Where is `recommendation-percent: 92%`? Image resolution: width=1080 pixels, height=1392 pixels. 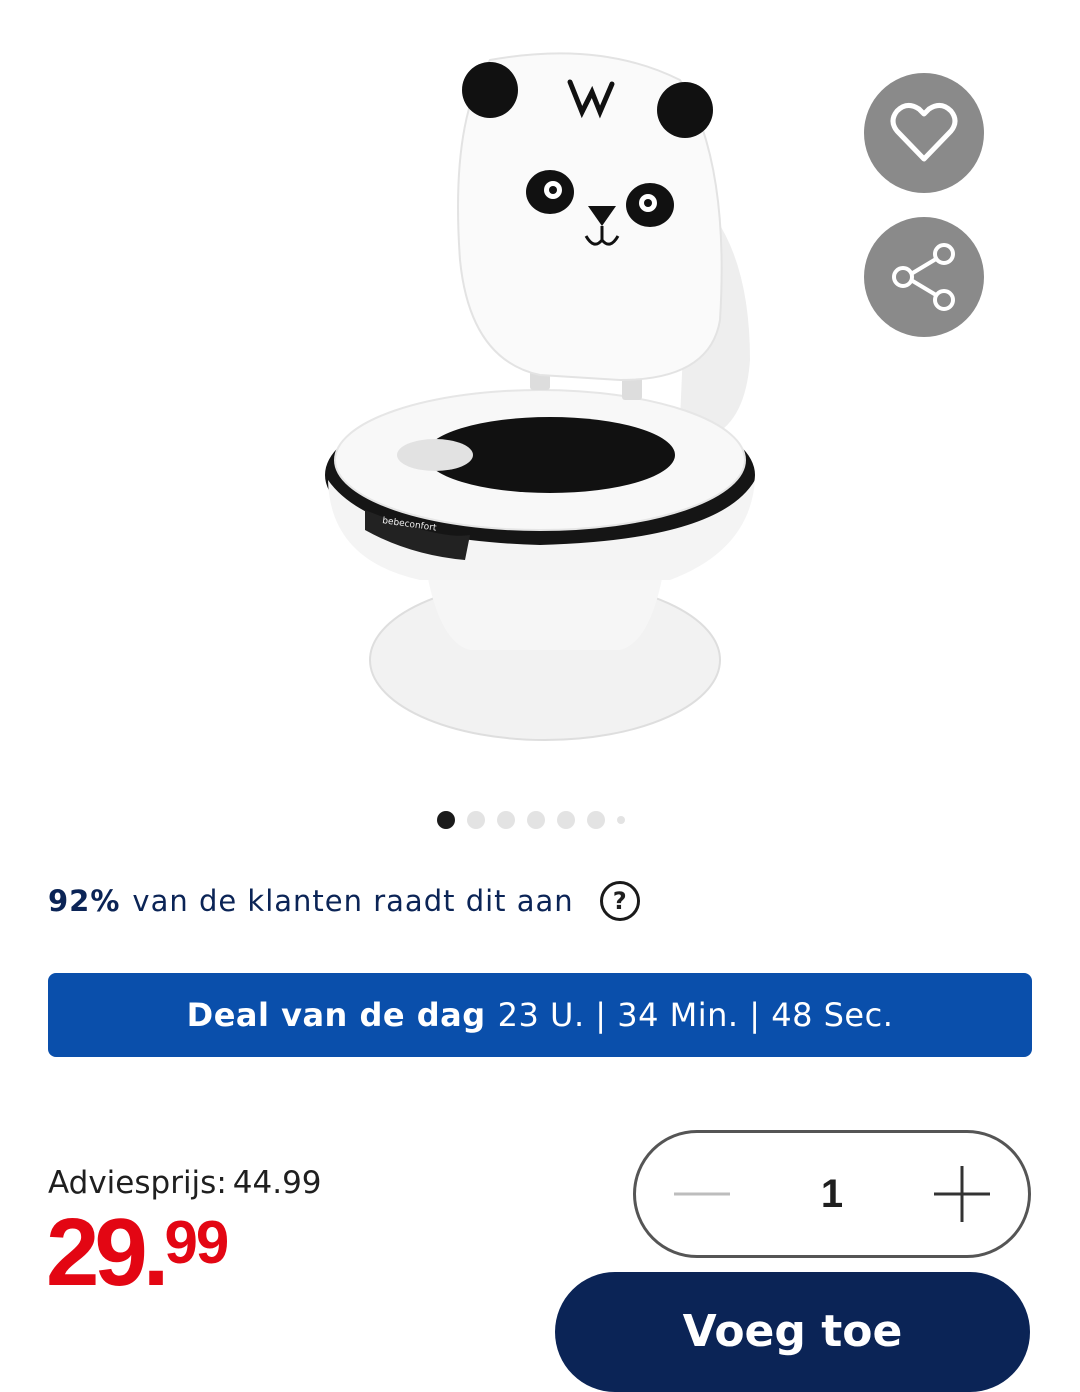
recommendation-percent: 92% is located at coordinates (84, 901).